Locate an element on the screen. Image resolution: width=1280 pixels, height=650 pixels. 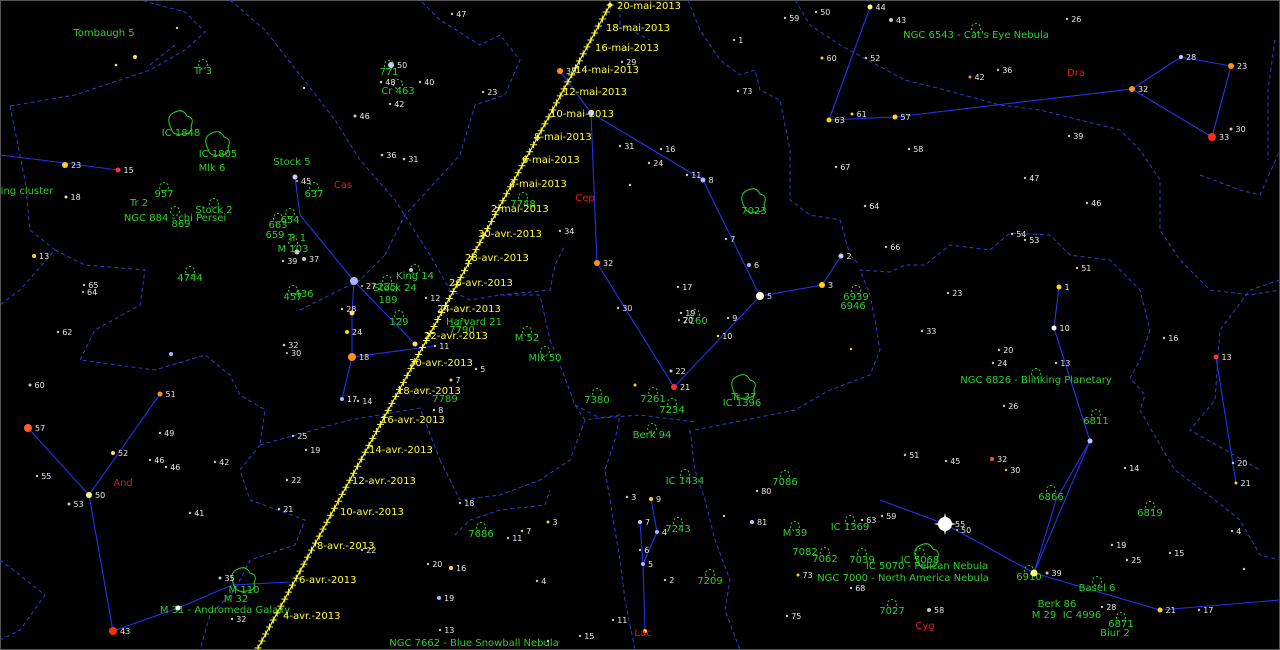
dso-object: M 29 is located at coordinates (1044, 615).